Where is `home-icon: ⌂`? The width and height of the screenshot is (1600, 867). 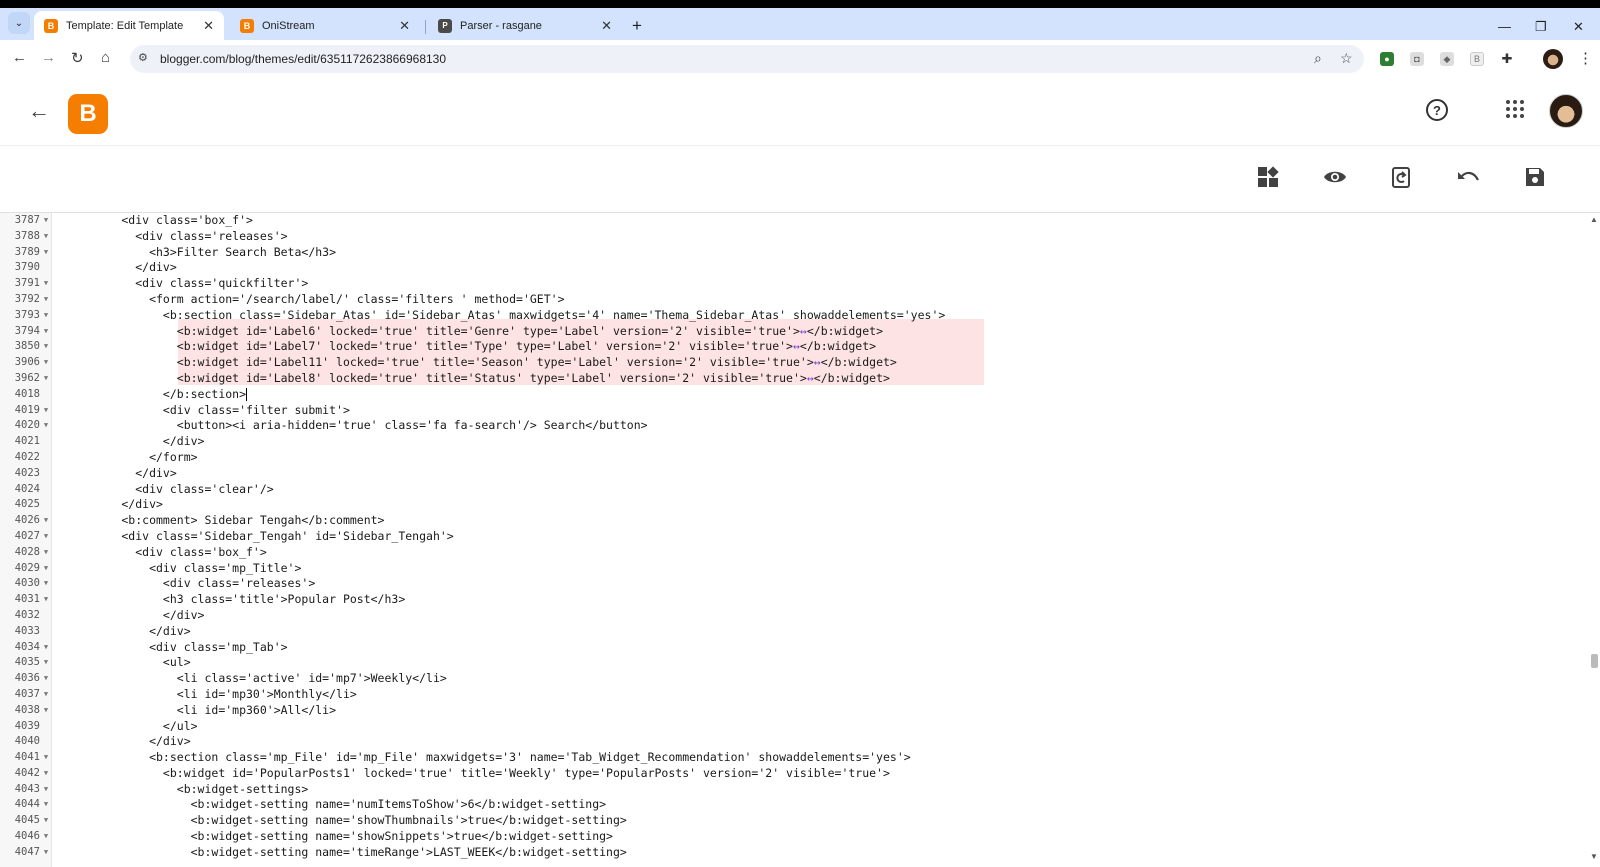
home-icon: ⌂ is located at coordinates (105, 57).